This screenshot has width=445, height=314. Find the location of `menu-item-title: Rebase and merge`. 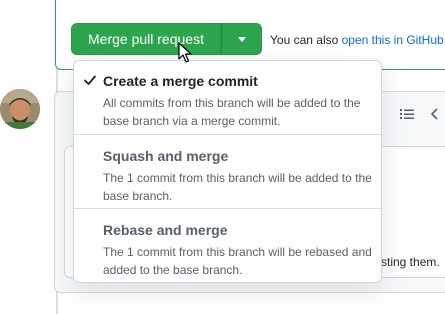

menu-item-title: Rebase and merge is located at coordinates (165, 230).